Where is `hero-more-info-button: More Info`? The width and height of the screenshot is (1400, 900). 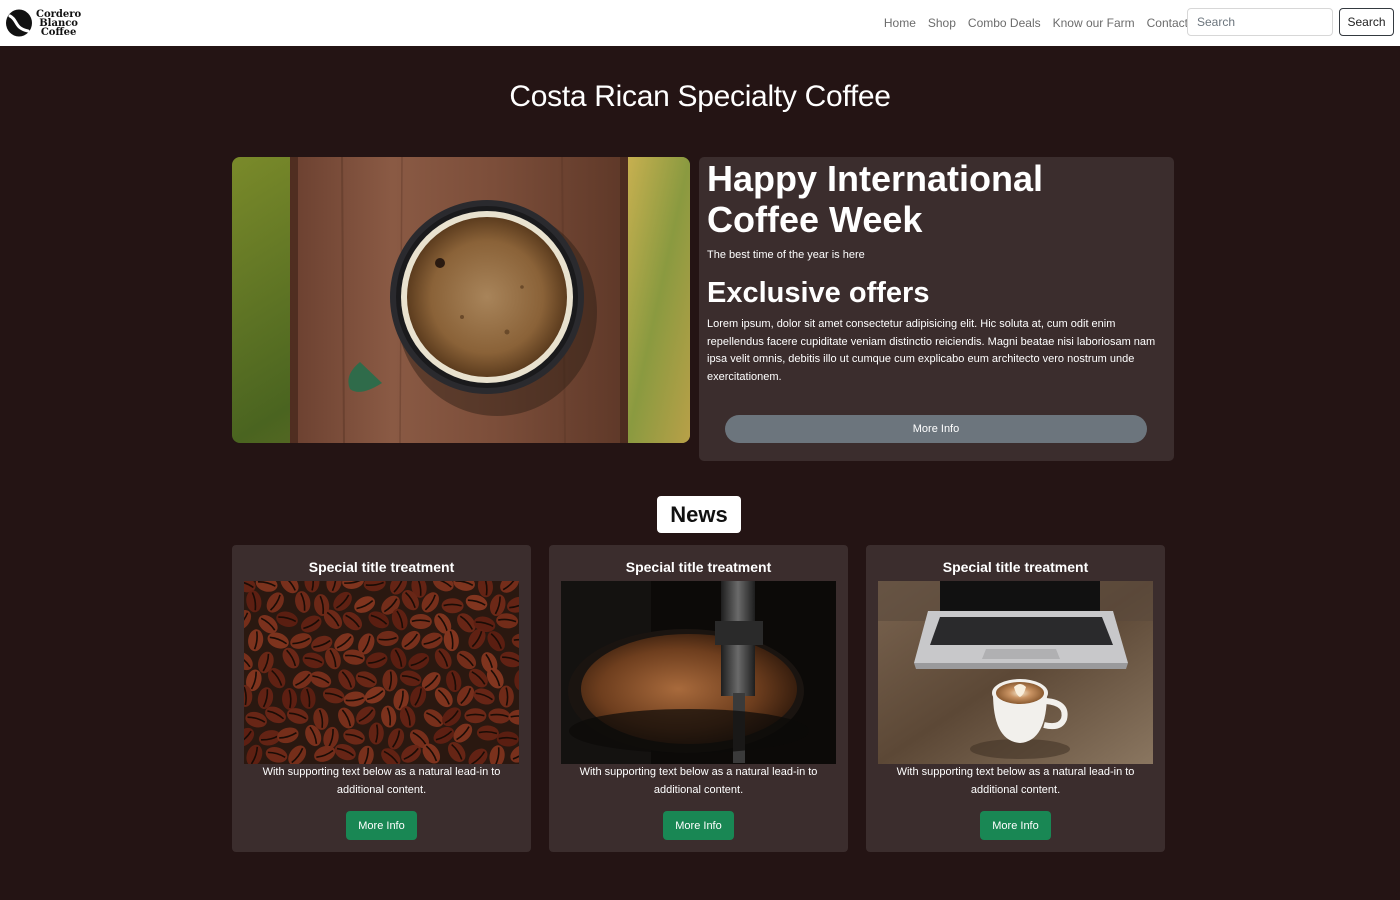 hero-more-info-button: More Info is located at coordinates (936, 429).